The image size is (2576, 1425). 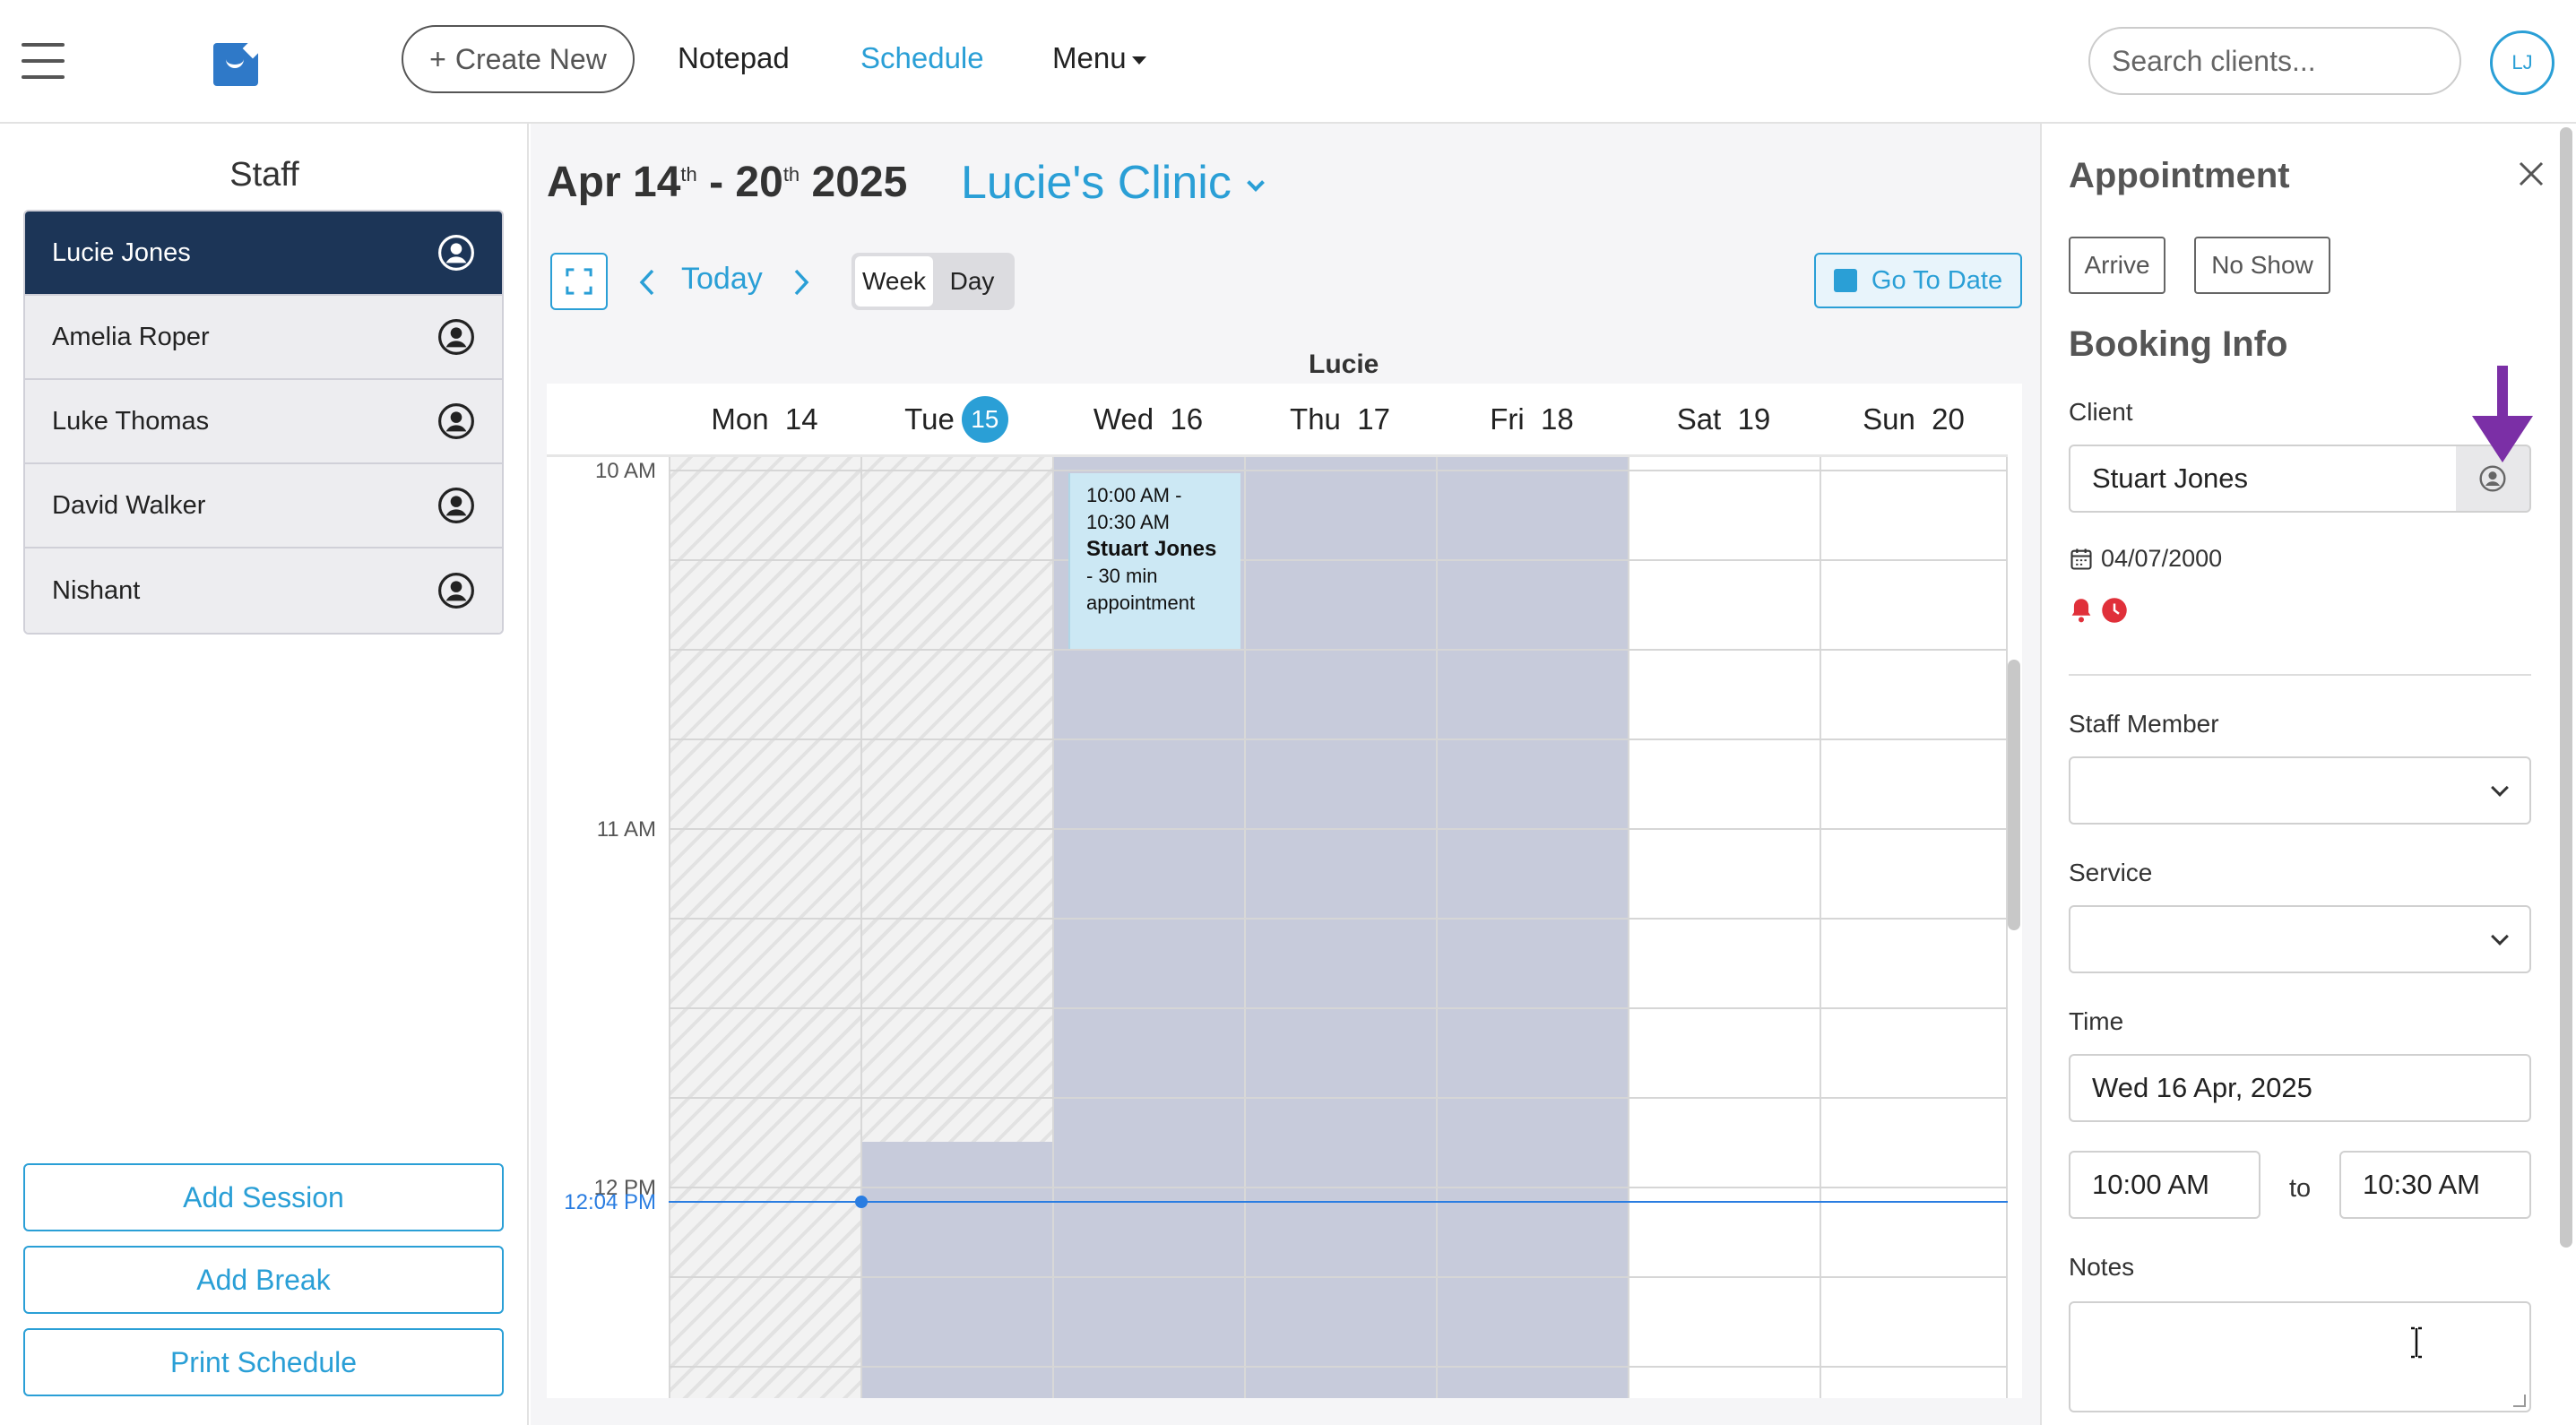 I want to click on clinic-selector: Lucie's Clinic, so click(x=1113, y=183).